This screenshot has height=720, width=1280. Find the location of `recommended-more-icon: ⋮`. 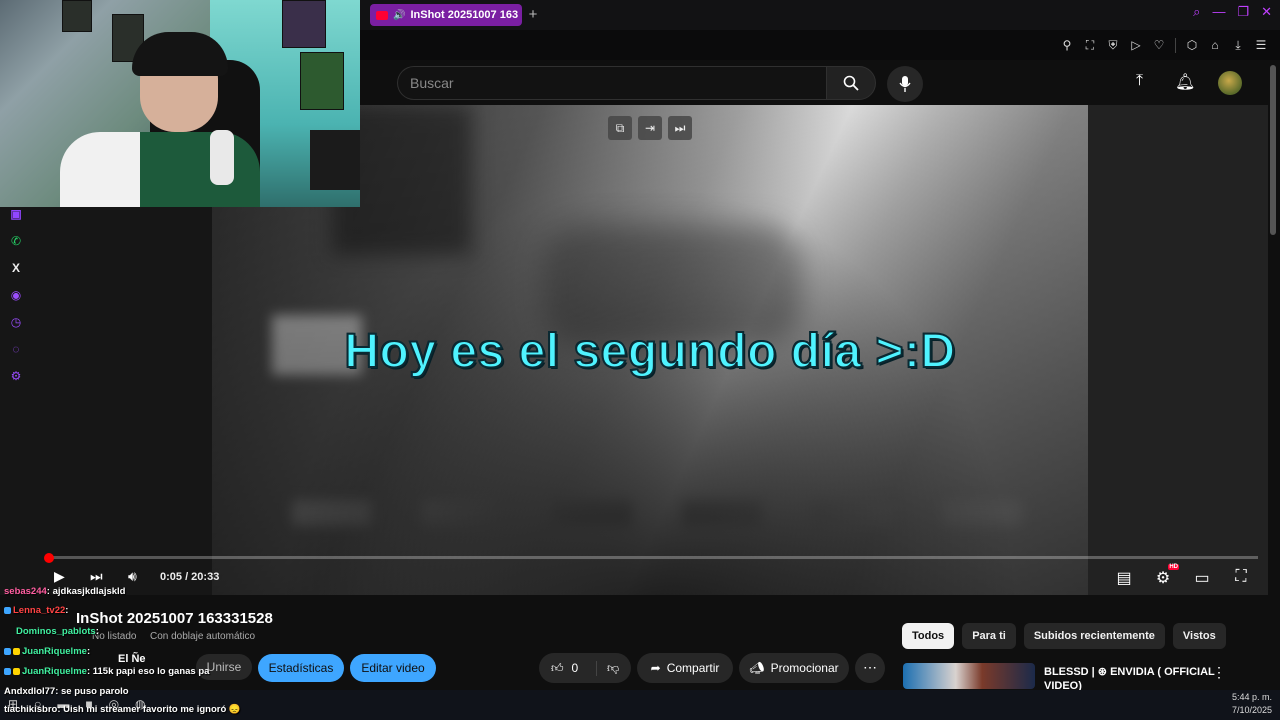

recommended-more-icon: ⋮ is located at coordinates (1219, 672).